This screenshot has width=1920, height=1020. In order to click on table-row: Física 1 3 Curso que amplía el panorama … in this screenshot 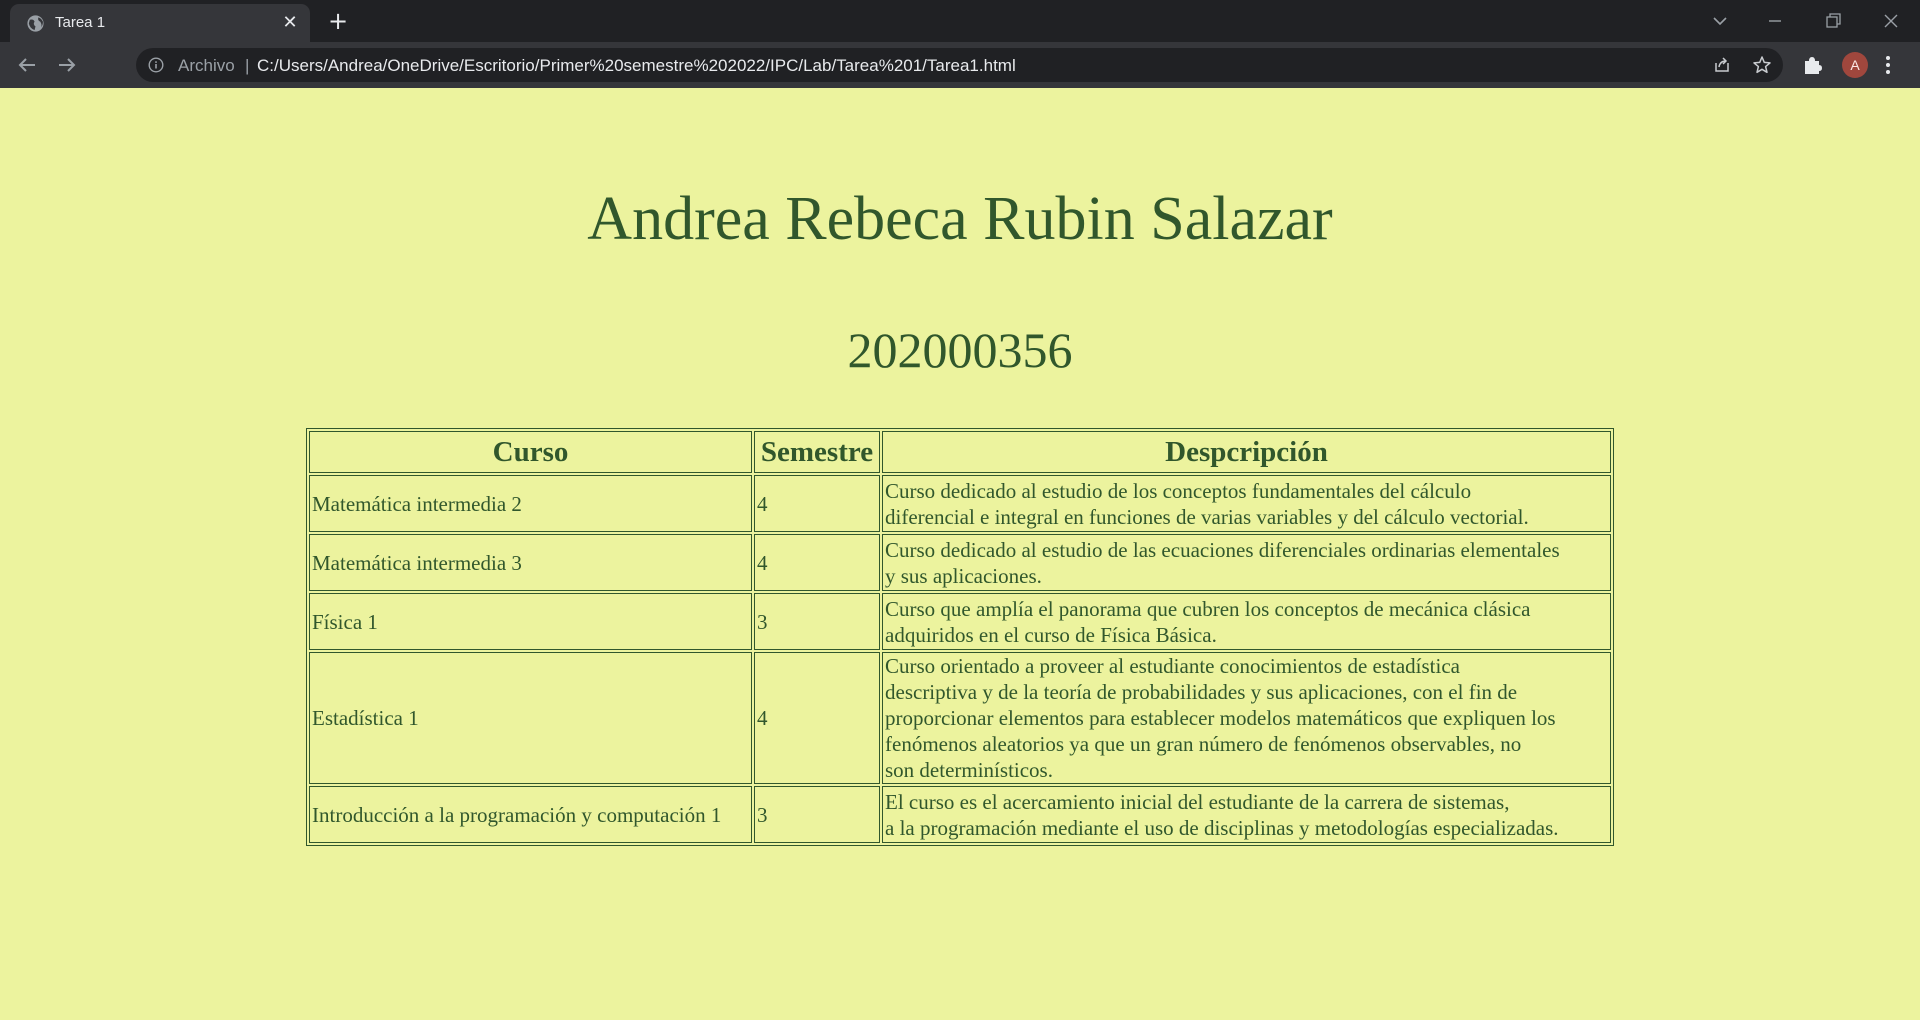, I will do `click(960, 621)`.